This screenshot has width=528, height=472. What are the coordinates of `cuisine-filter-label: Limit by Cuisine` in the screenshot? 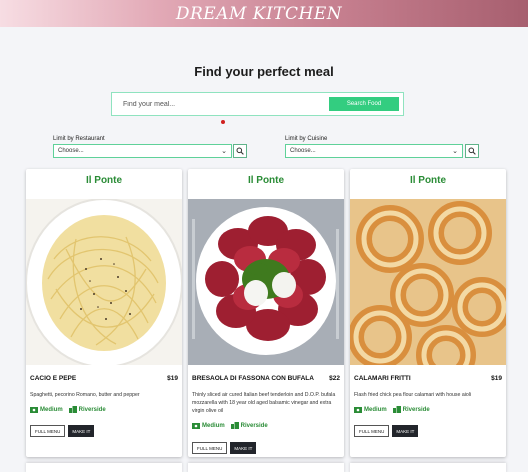 It's located at (306, 139).